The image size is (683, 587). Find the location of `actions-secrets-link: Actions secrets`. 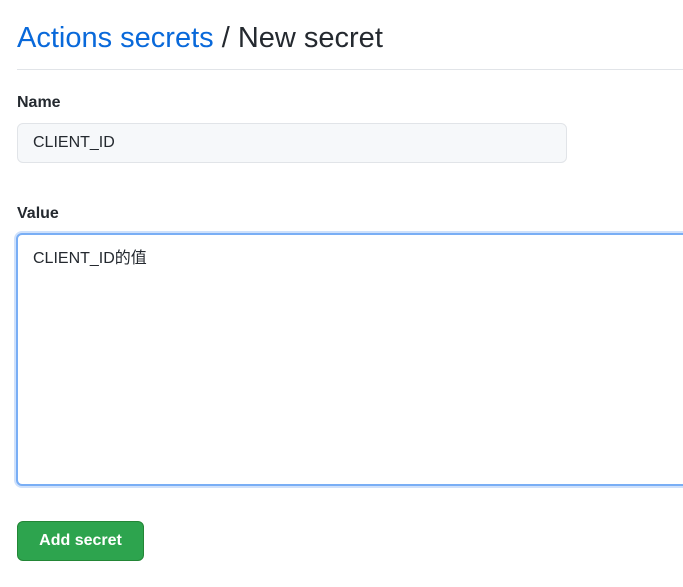

actions-secrets-link: Actions secrets is located at coordinates (115, 38).